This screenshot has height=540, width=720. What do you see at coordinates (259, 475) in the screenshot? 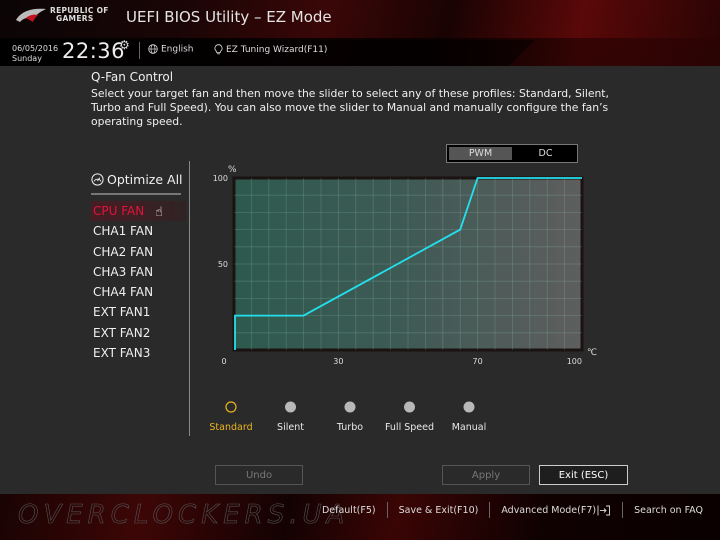
I see `undo-button: Undo` at bounding box center [259, 475].